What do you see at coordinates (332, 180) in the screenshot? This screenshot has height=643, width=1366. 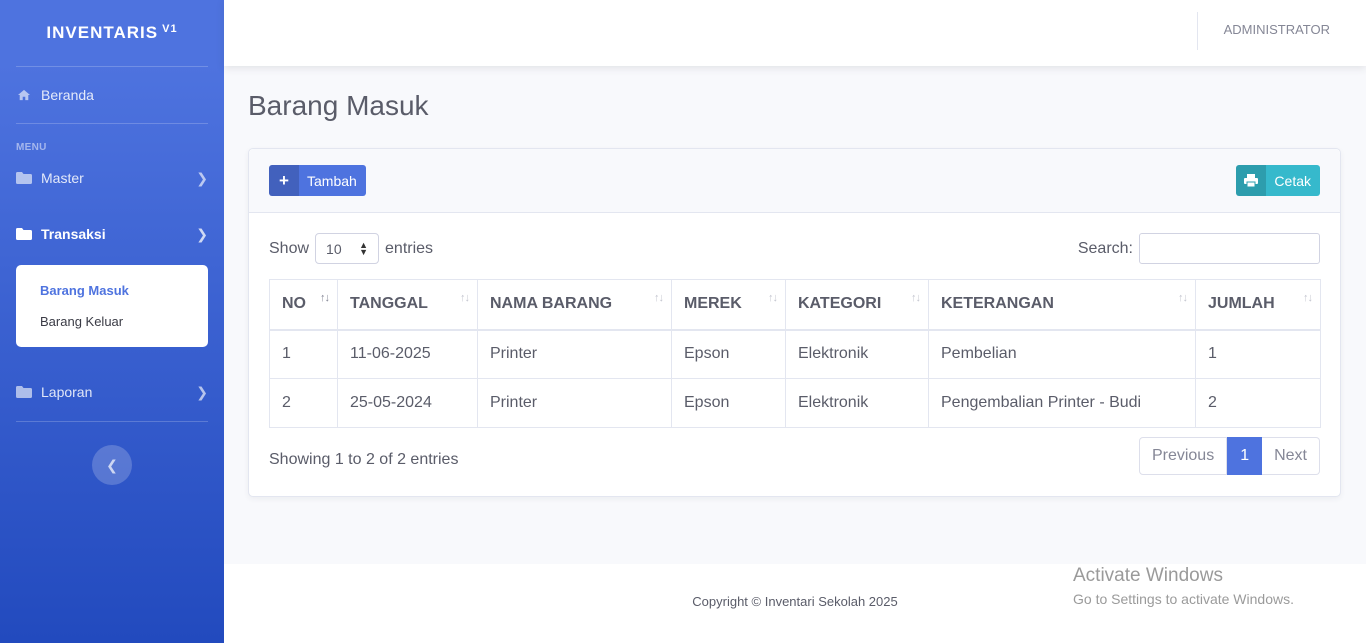 I see `add-button-label: Tambah` at bounding box center [332, 180].